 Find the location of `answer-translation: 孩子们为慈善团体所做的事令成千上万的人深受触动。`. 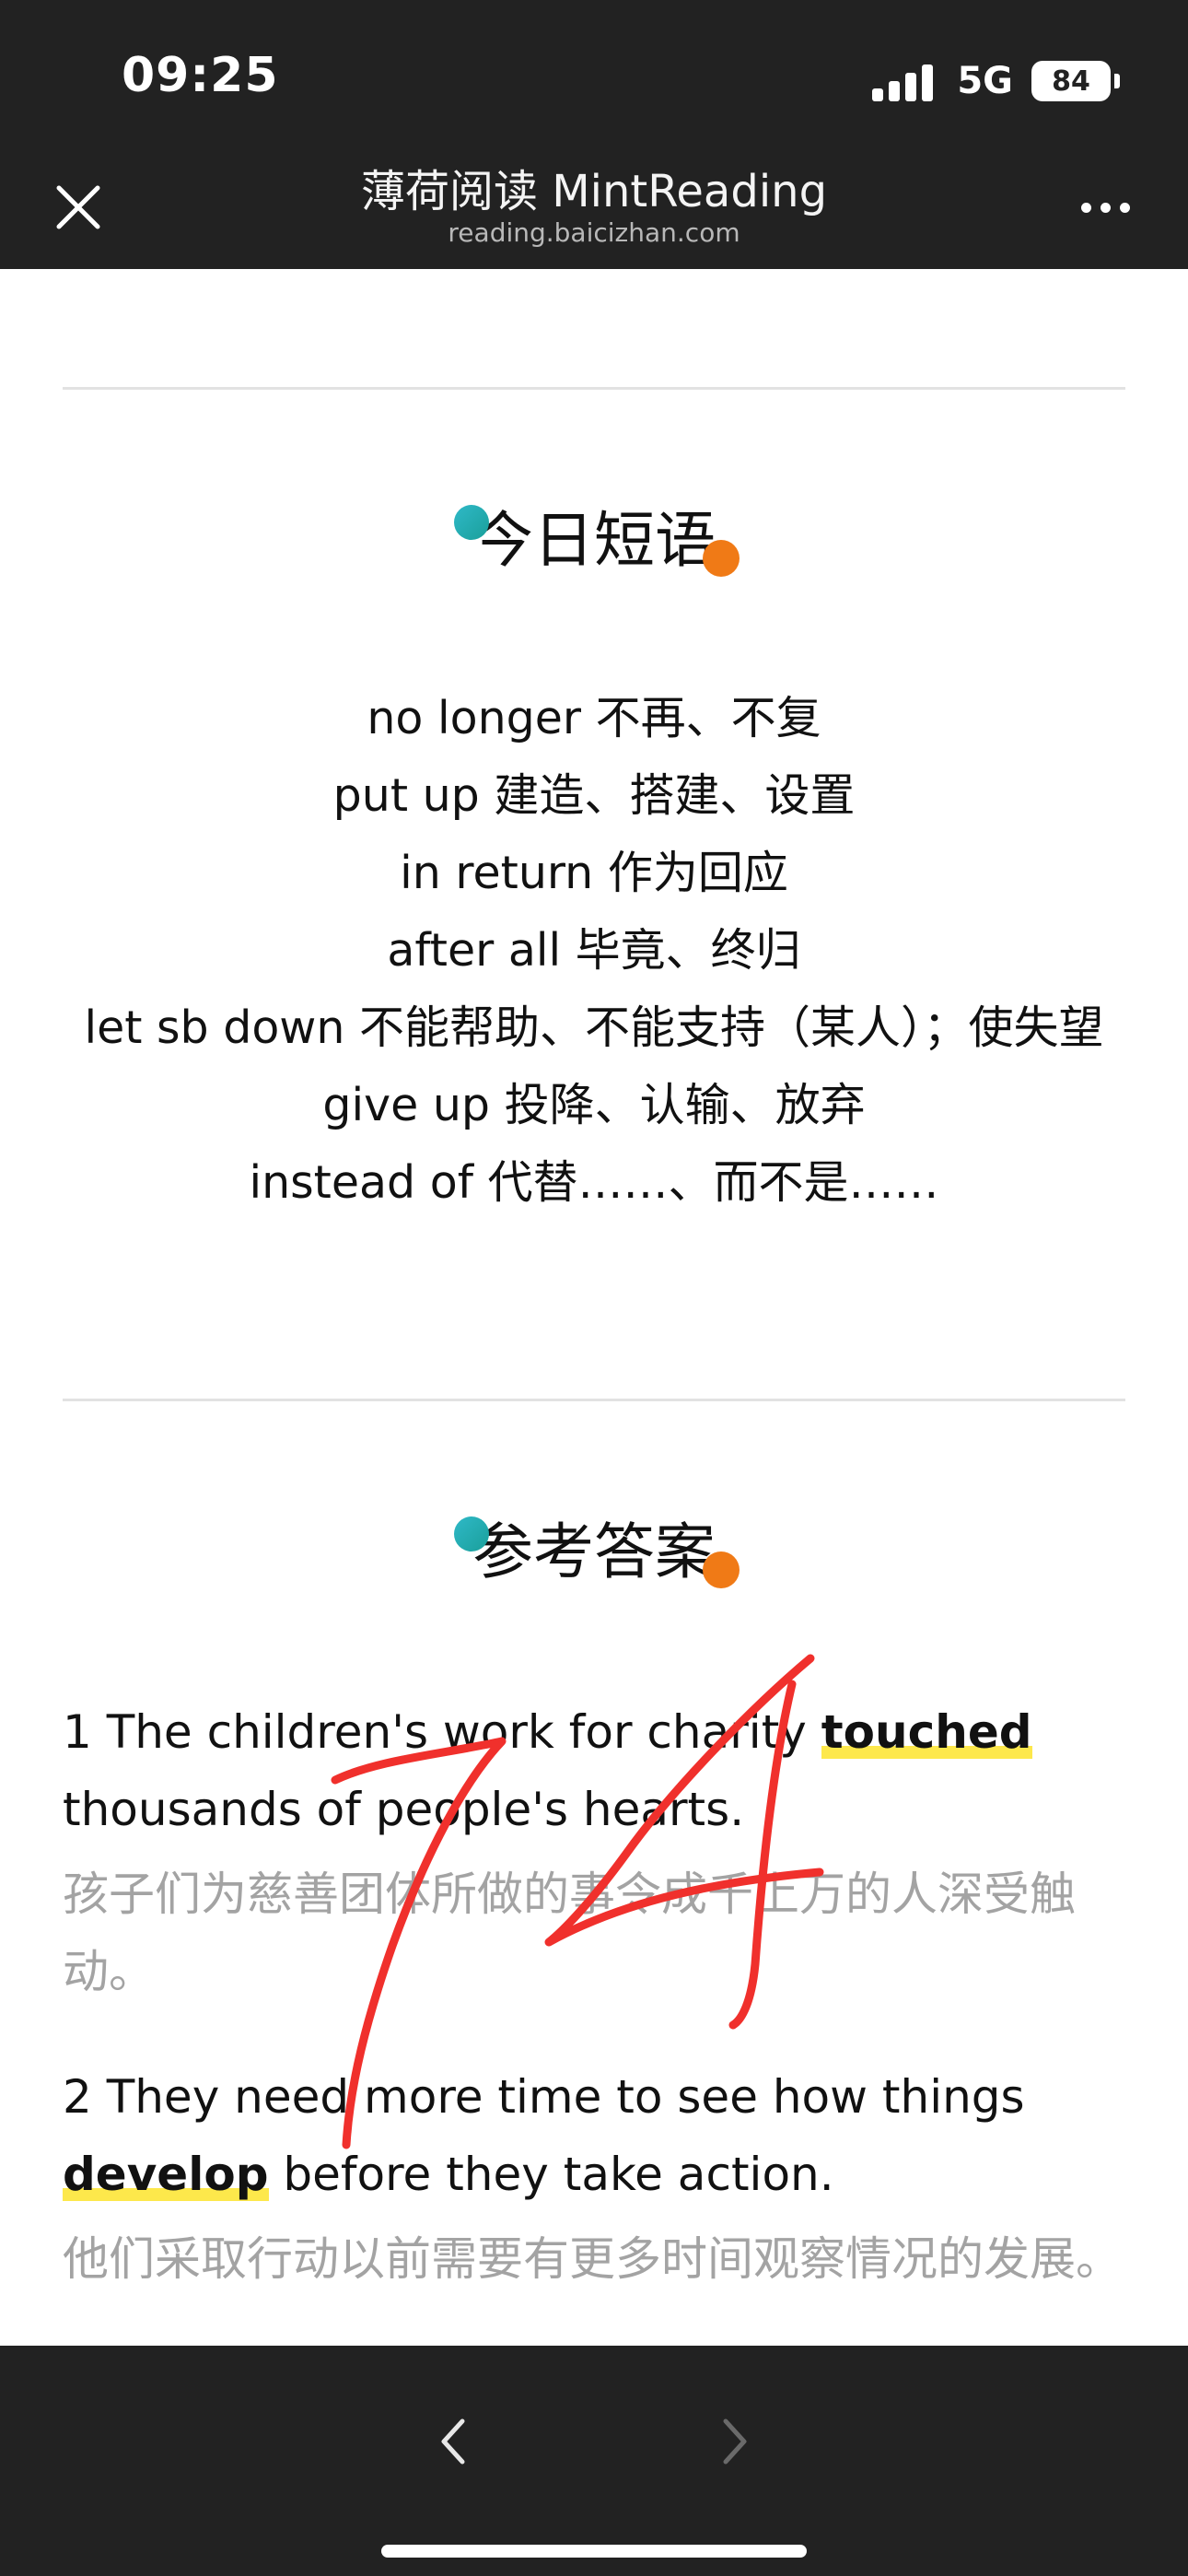

answer-translation: 孩子们为慈善团体所做的事令成千上万的人深受触动。 is located at coordinates (569, 1933).